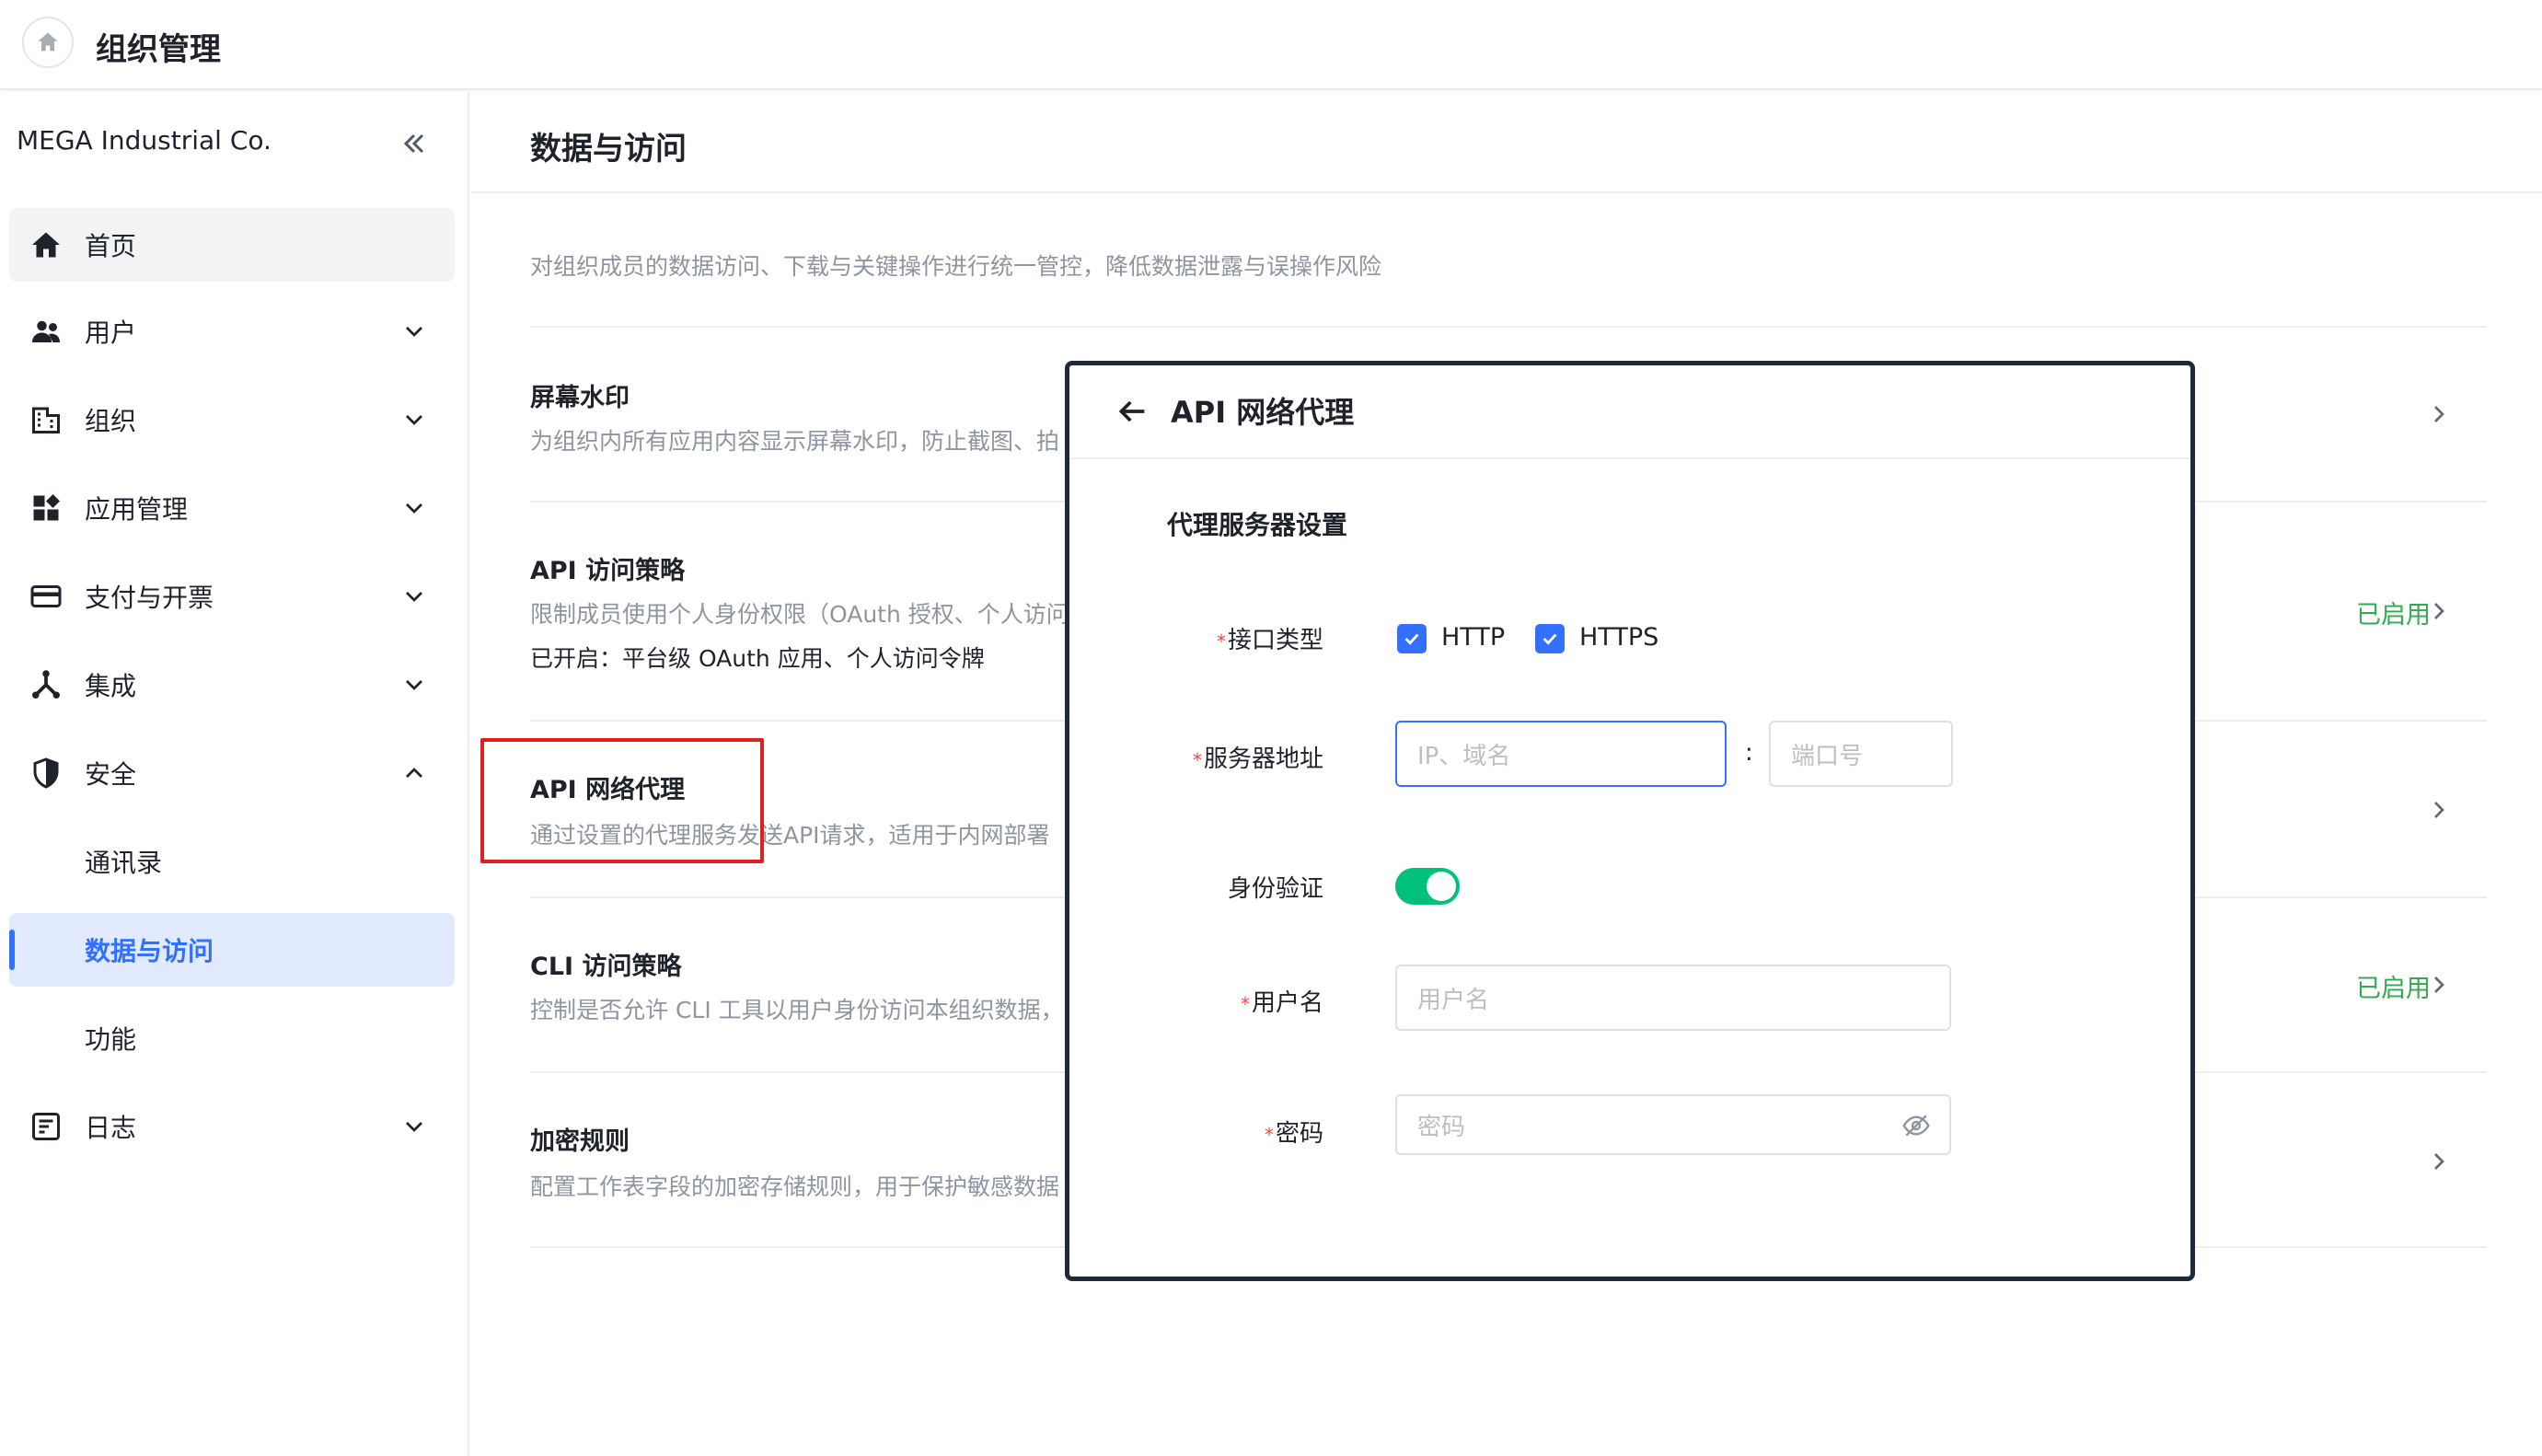 The width and height of the screenshot is (2542, 1456). What do you see at coordinates (111, 246) in the screenshot?
I see `sidebar-item-label: 首页` at bounding box center [111, 246].